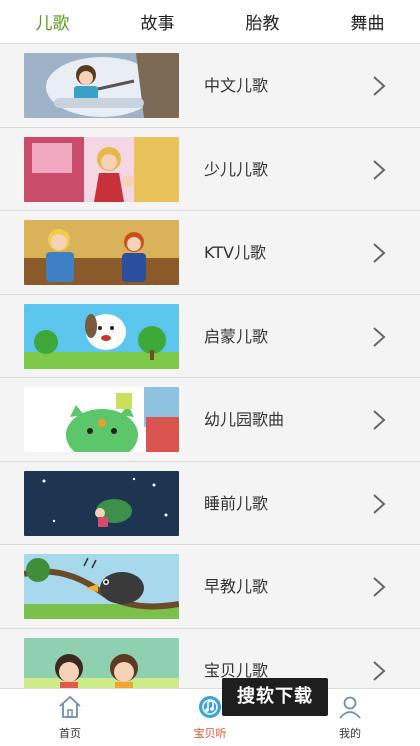 The image size is (420, 746). I want to click on list-item: 启蒙儿歌, so click(210, 336).